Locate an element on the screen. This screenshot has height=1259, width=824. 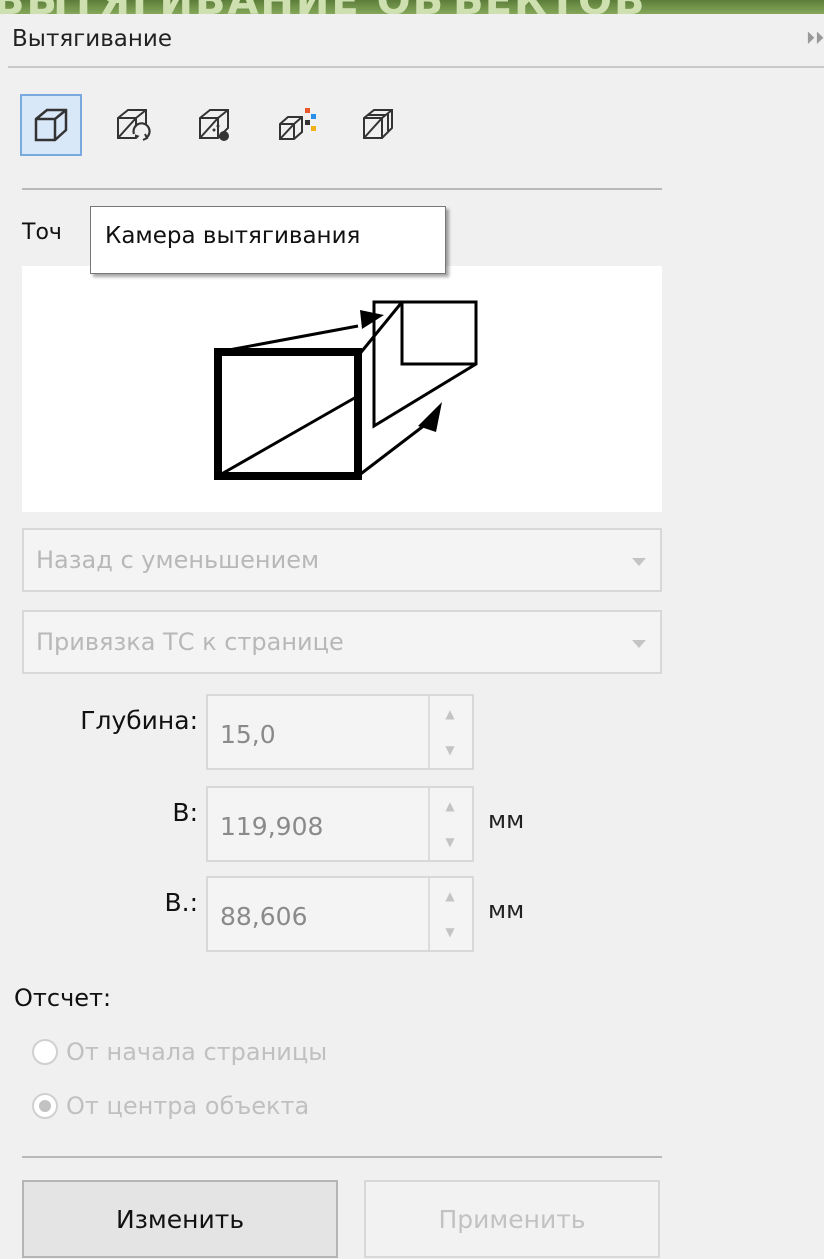
extrude-bevel-icon is located at coordinates (378, 124).